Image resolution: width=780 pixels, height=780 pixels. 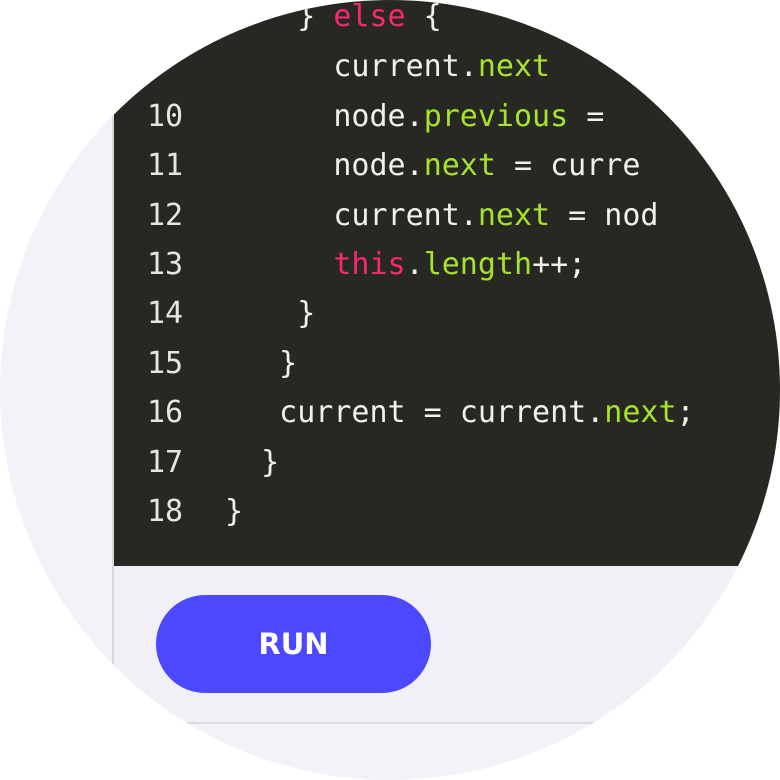 I want to click on code-text: node.next = curre, so click(x=432, y=166).